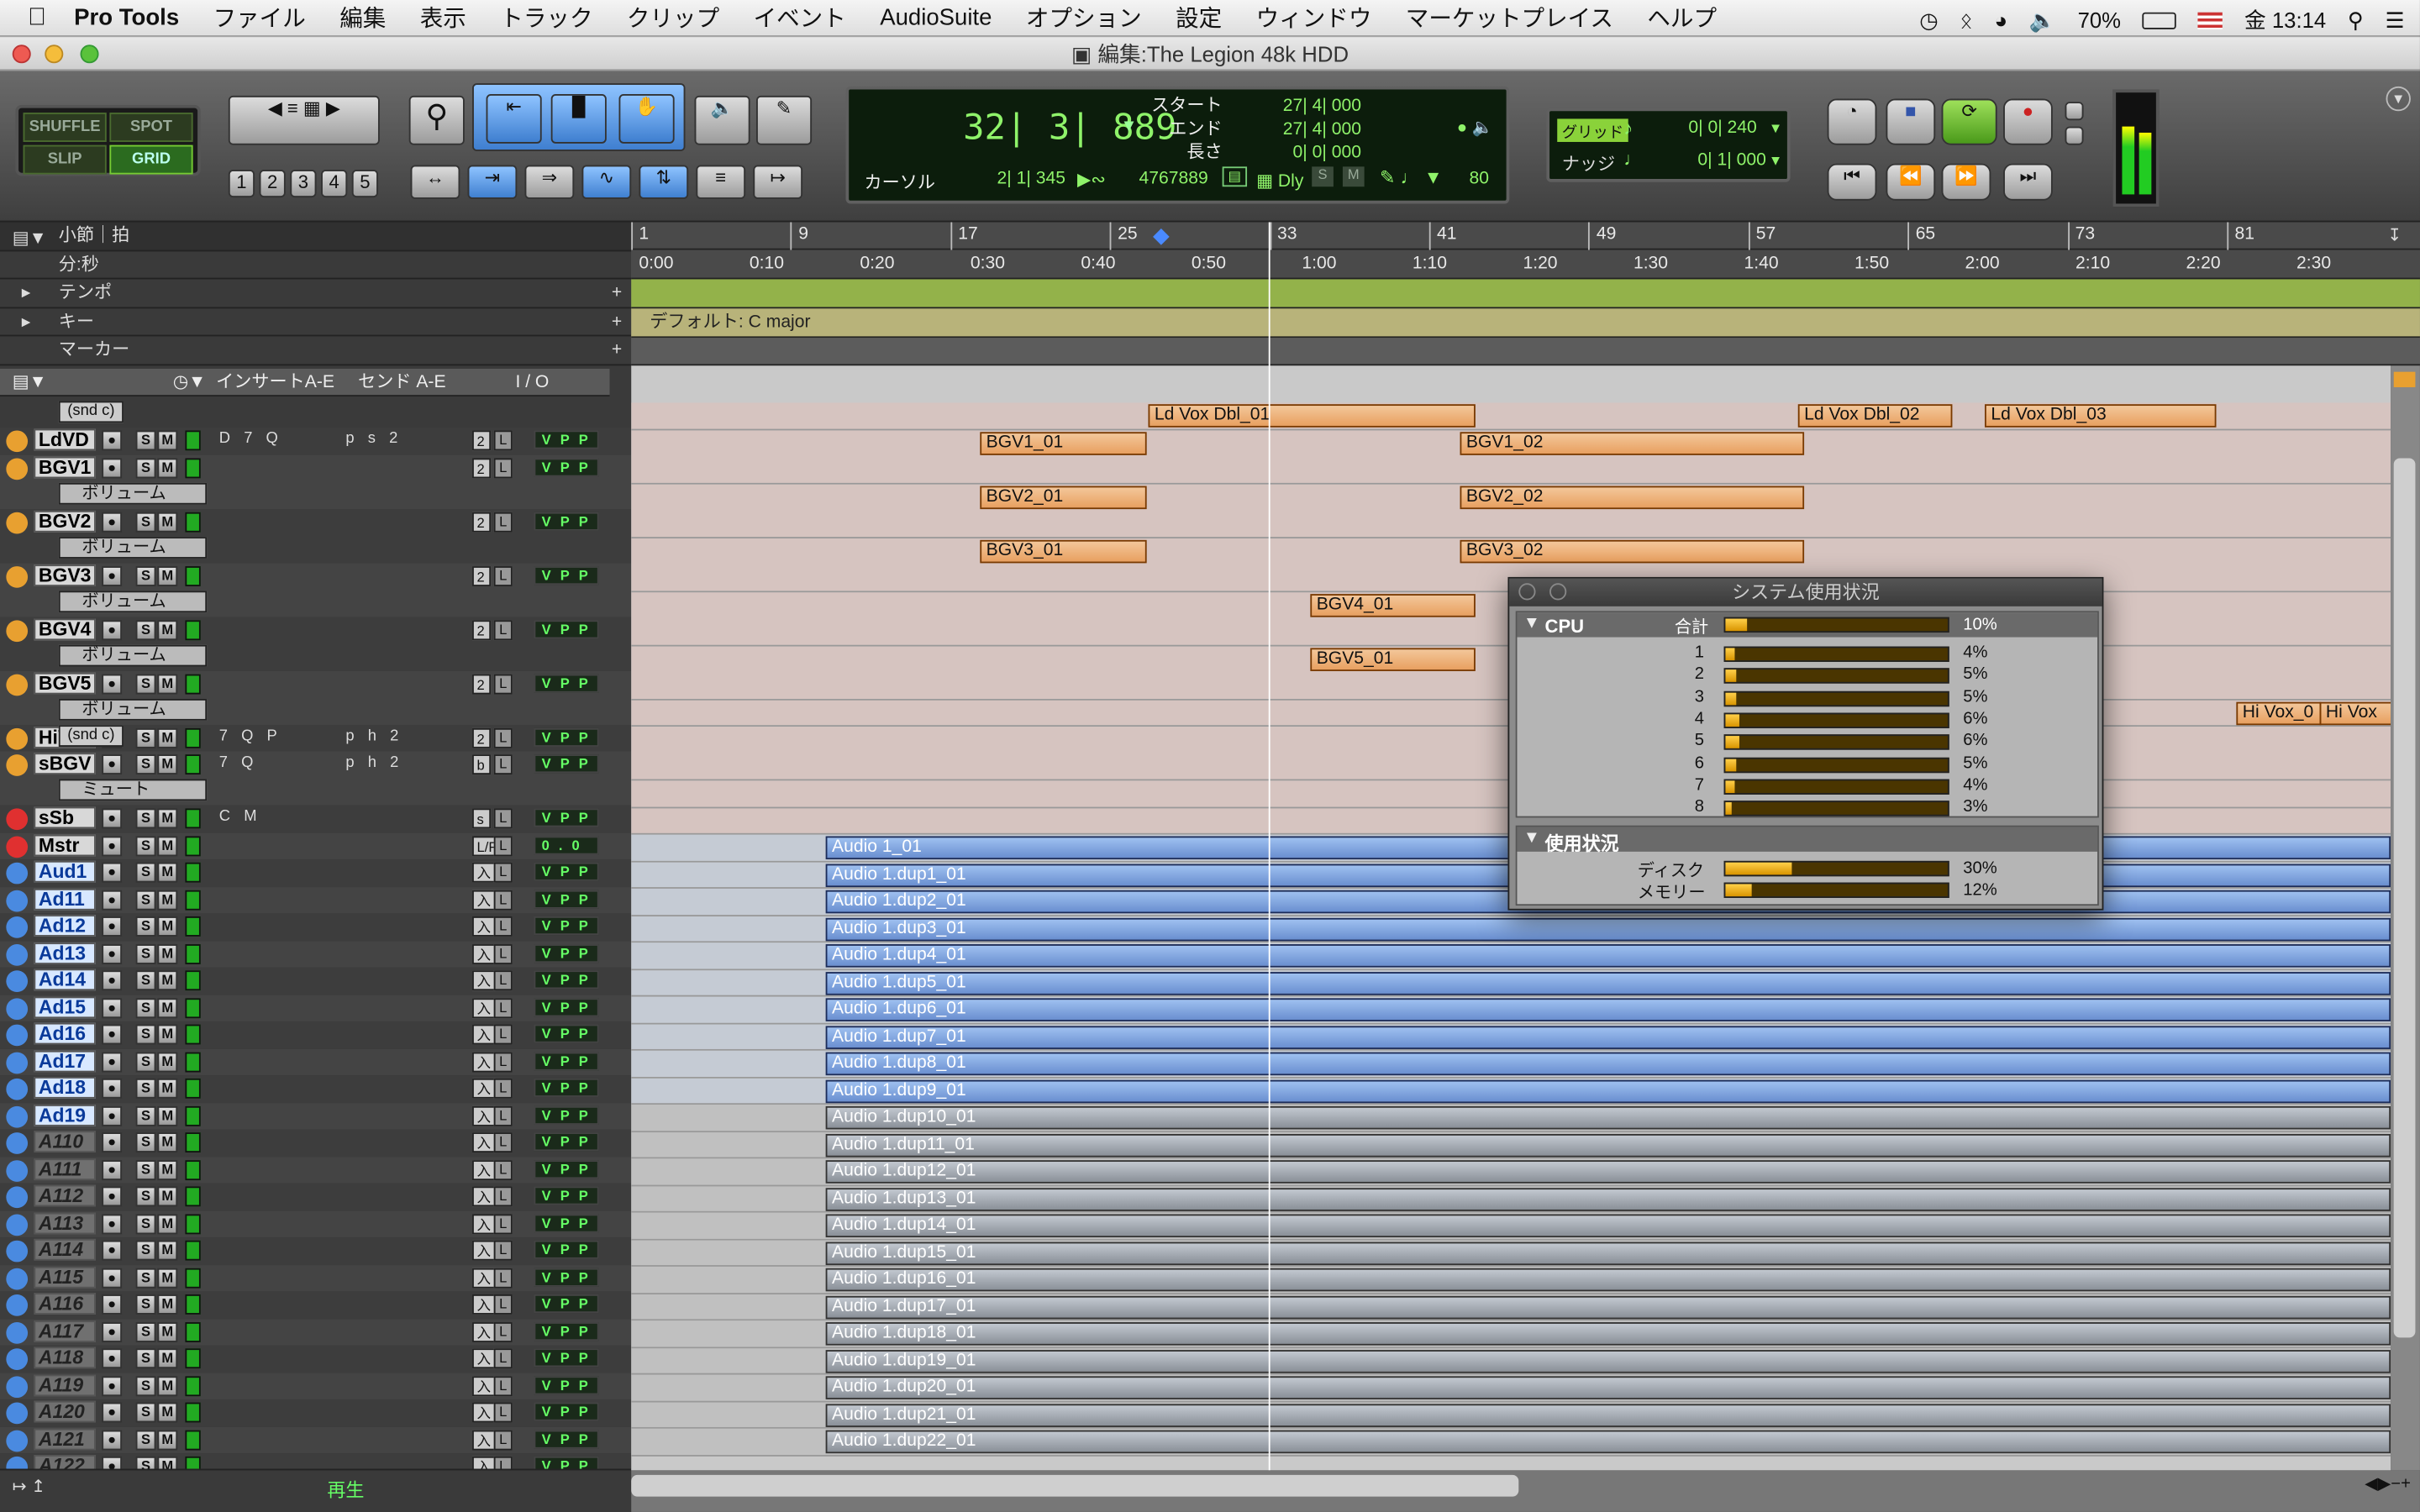 Image resolution: width=2420 pixels, height=1512 pixels. What do you see at coordinates (567, 844) in the screenshot?
I see `voice-playback: 0.0` at bounding box center [567, 844].